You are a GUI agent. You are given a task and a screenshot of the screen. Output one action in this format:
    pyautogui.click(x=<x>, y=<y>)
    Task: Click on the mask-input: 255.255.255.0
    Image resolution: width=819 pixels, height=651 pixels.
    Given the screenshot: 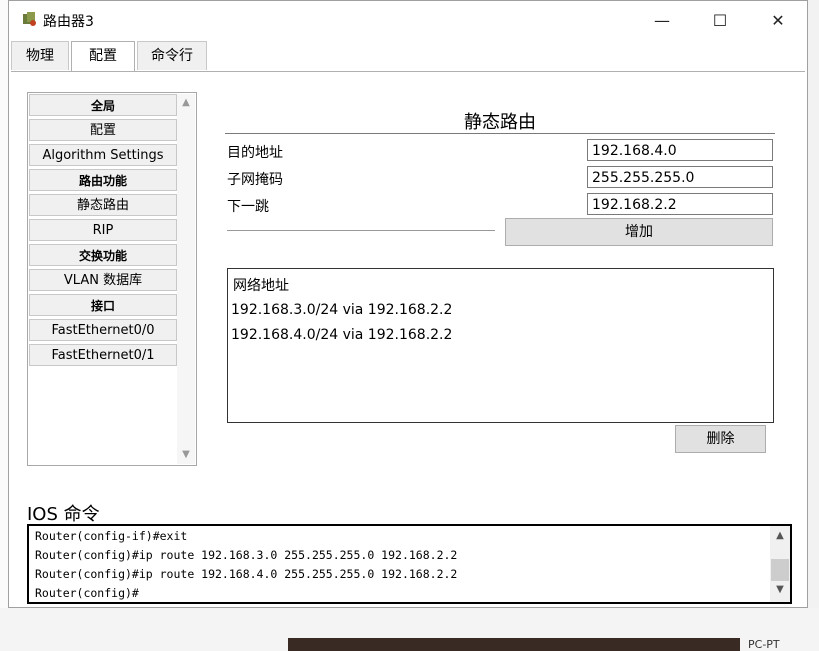 What is the action you would take?
    pyautogui.click(x=680, y=177)
    